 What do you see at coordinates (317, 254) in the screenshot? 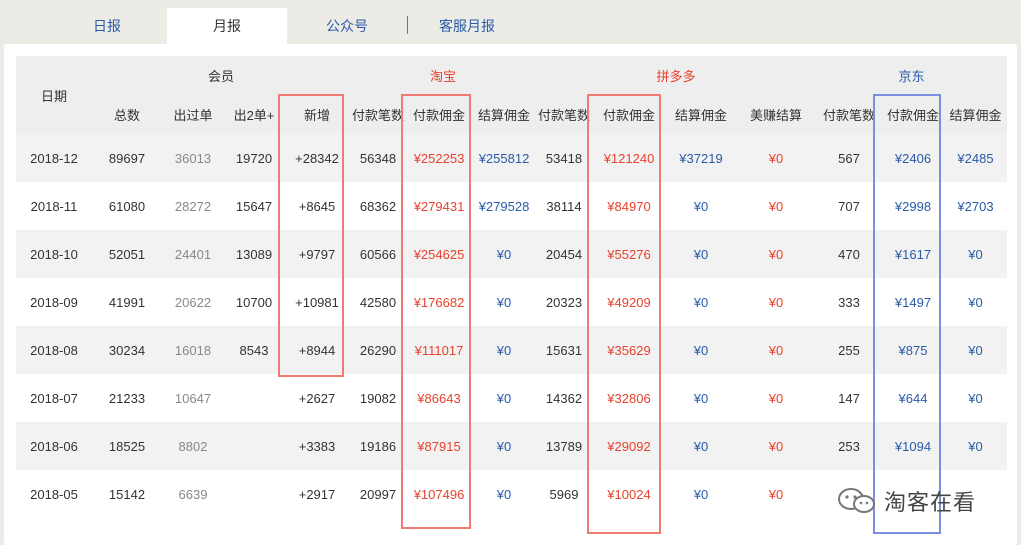
I see `cell-new: +9797` at bounding box center [317, 254].